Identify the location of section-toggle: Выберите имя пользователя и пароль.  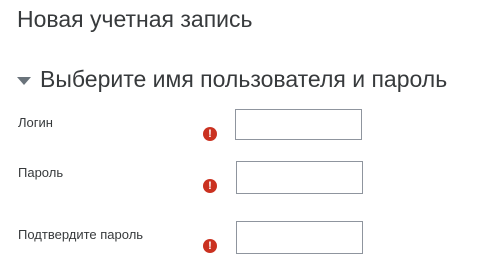
(232, 79).